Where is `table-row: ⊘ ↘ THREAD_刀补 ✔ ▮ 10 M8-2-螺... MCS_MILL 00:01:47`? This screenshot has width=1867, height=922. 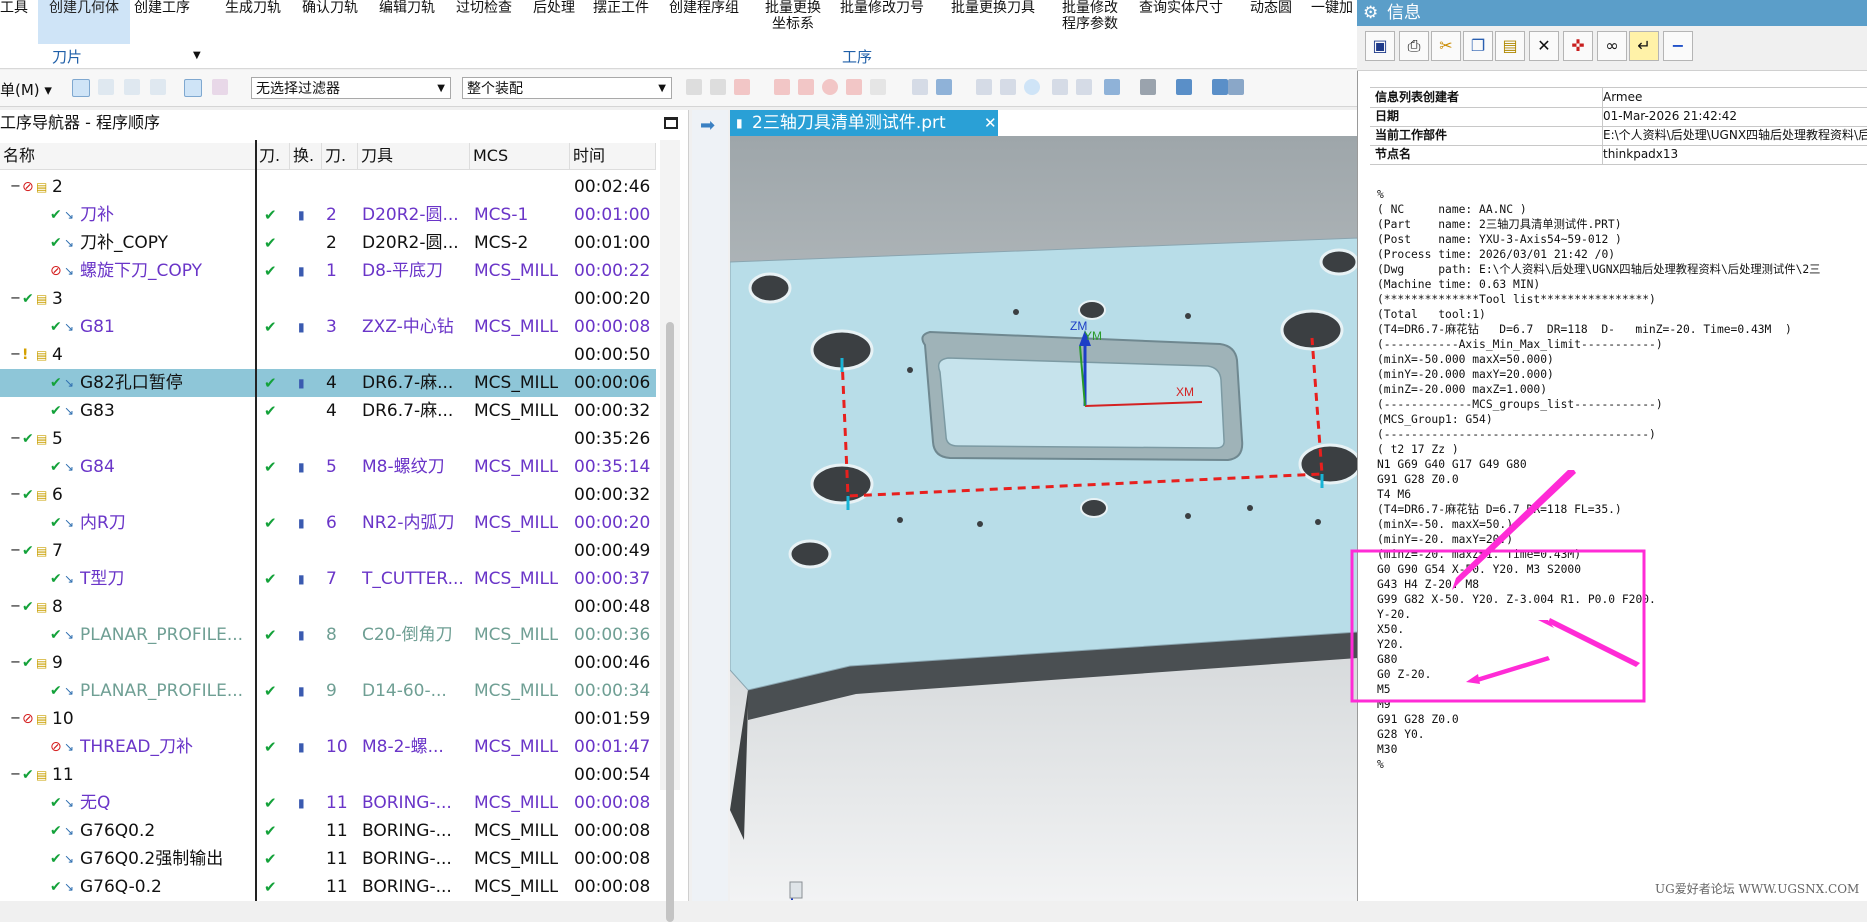
table-row: ⊘ ↘ THREAD_刀补 ✔ ▮ 10 M8-2-螺... MCS_MILL 00:01:47 is located at coordinates (328, 747).